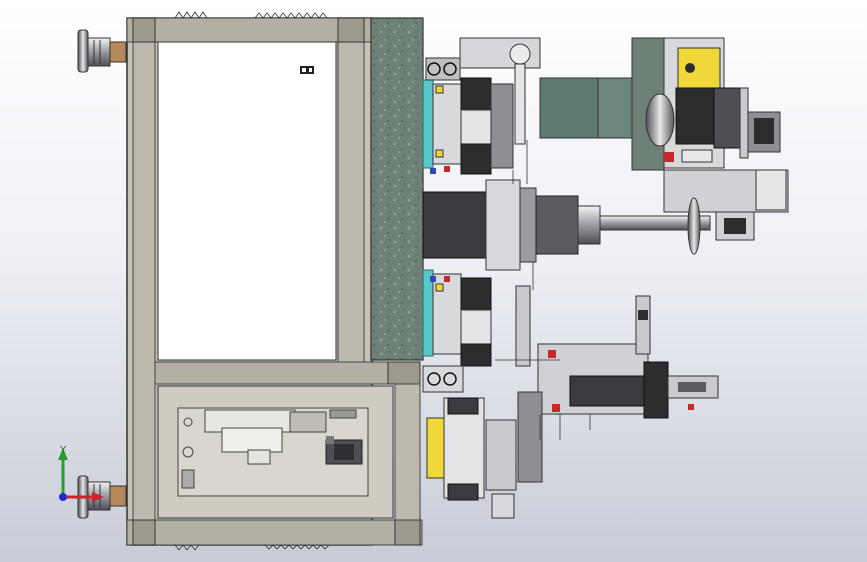  Describe the element at coordinates (628, 357) in the screenshot. I see `lower-actuator` at that location.